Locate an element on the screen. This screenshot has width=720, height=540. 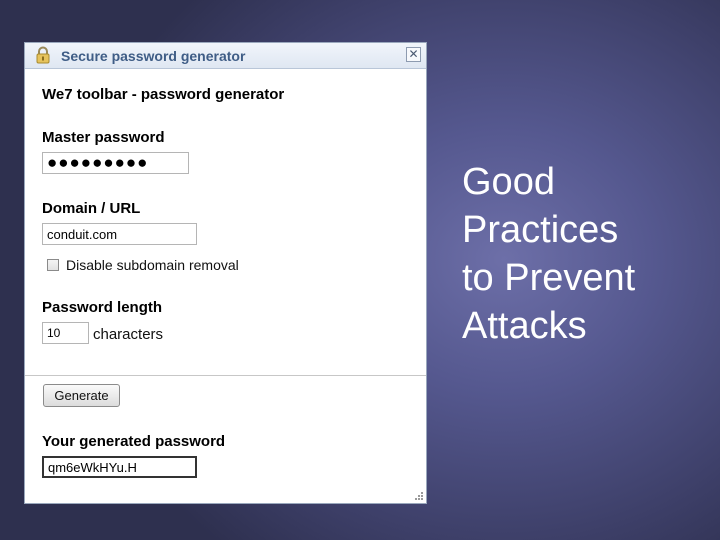
window-titlebar: Secure password generator ✕ is located at coordinates (225, 56).